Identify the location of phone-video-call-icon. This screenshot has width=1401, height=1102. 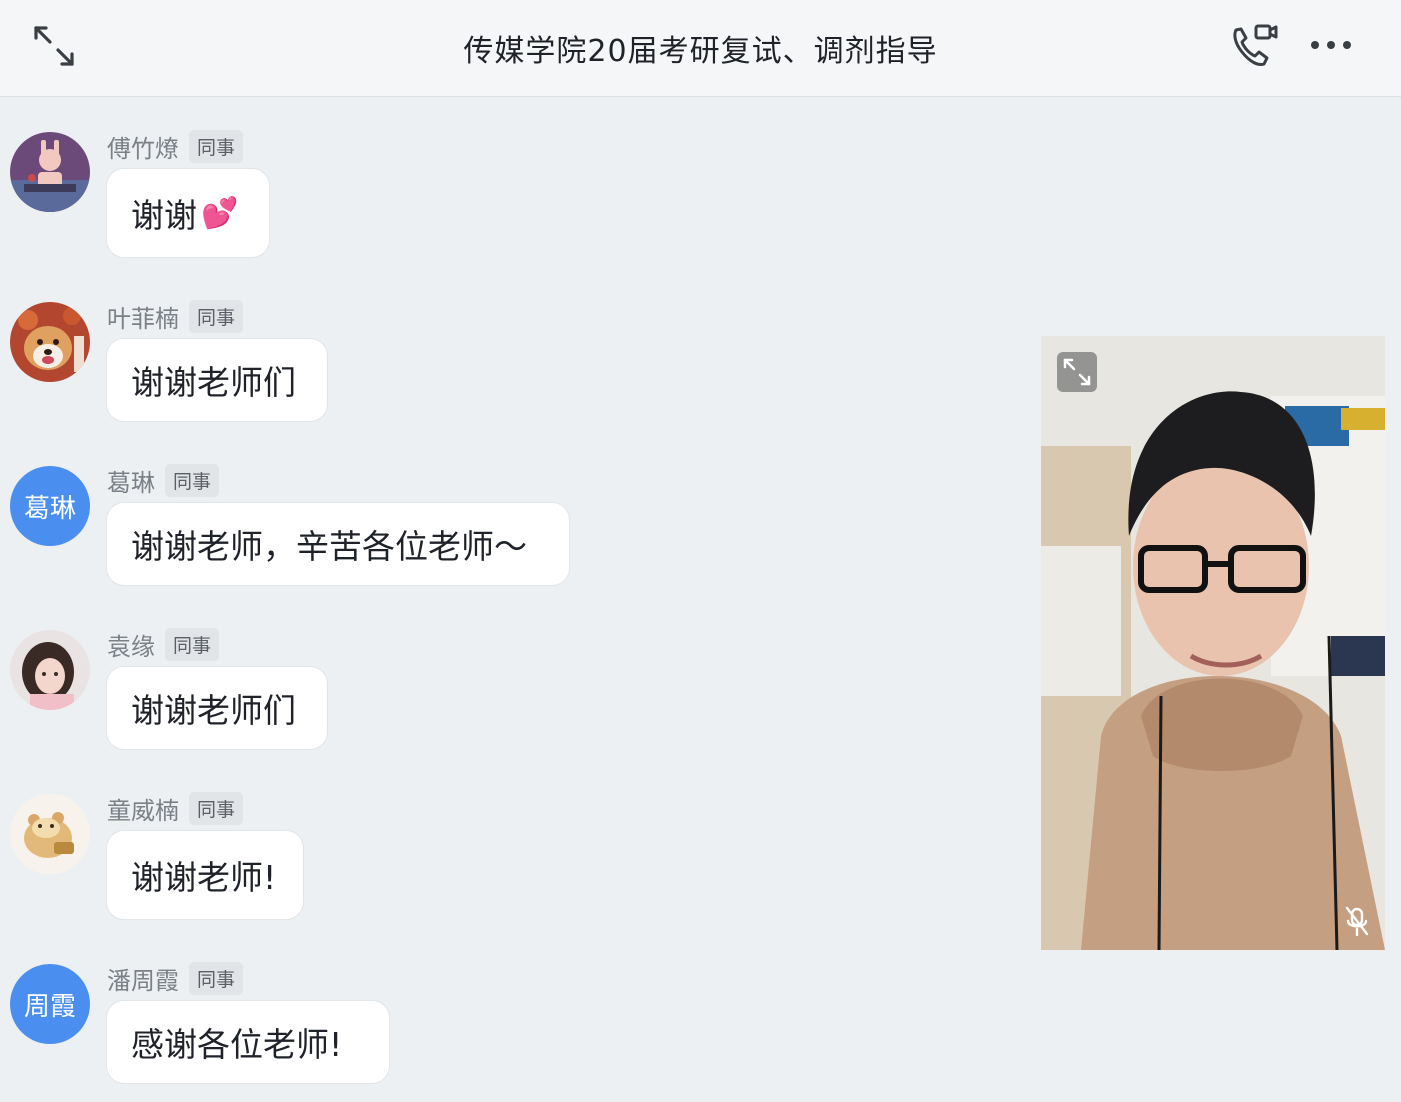
(1255, 45).